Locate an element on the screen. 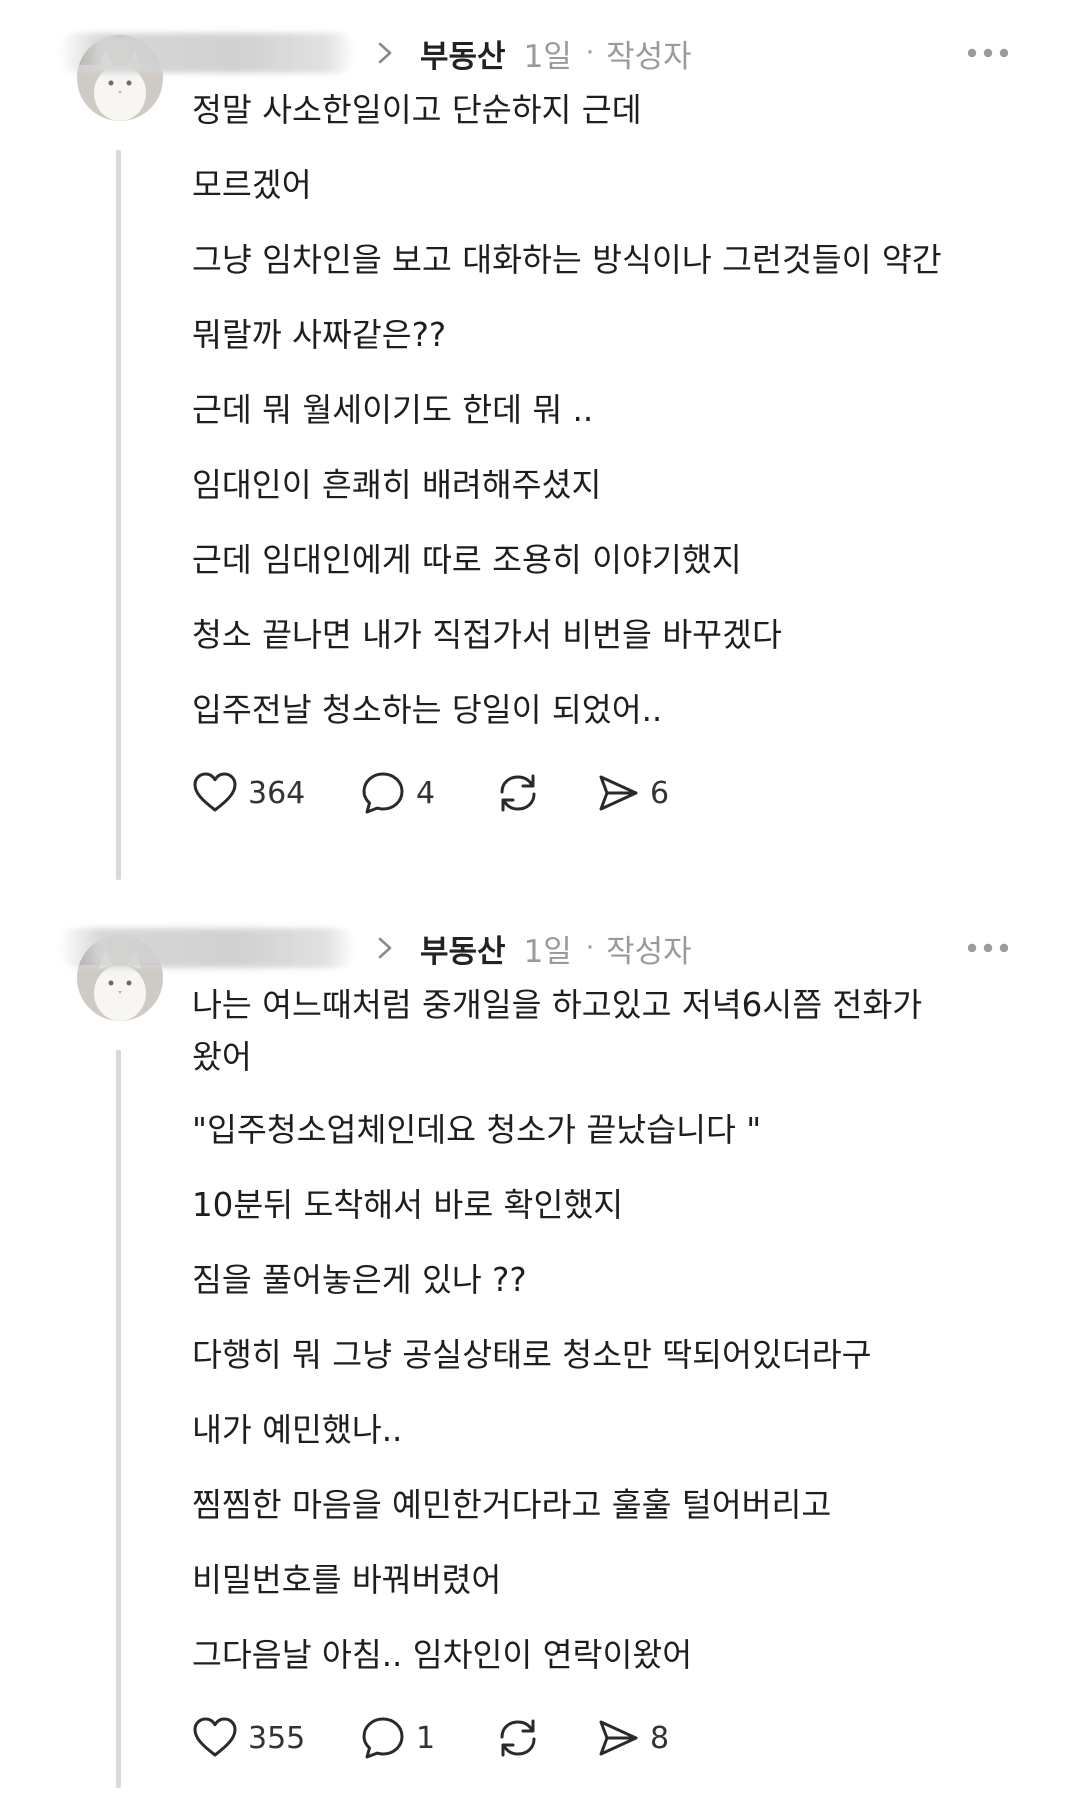 This screenshot has width=1080, height=1799. thread-line is located at coordinates (118, 1419).